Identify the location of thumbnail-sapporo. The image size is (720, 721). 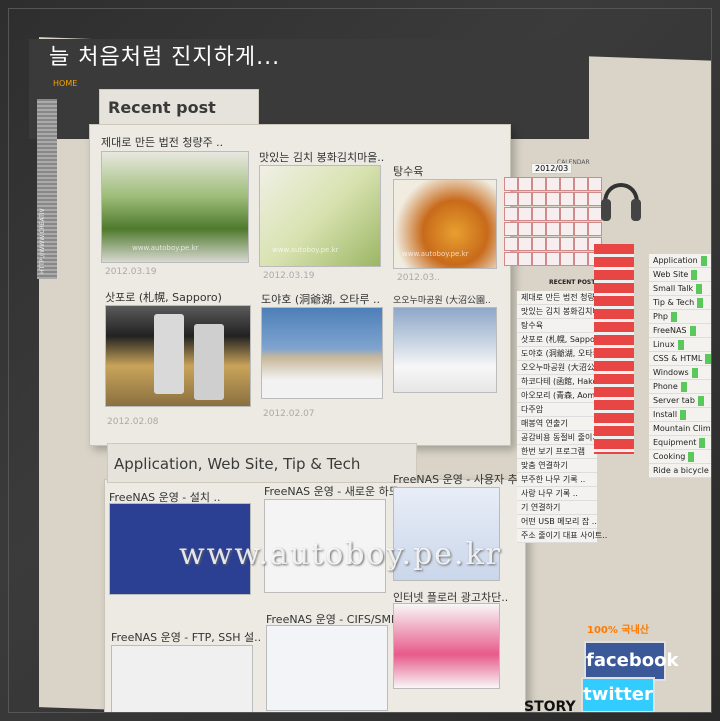
(178, 356).